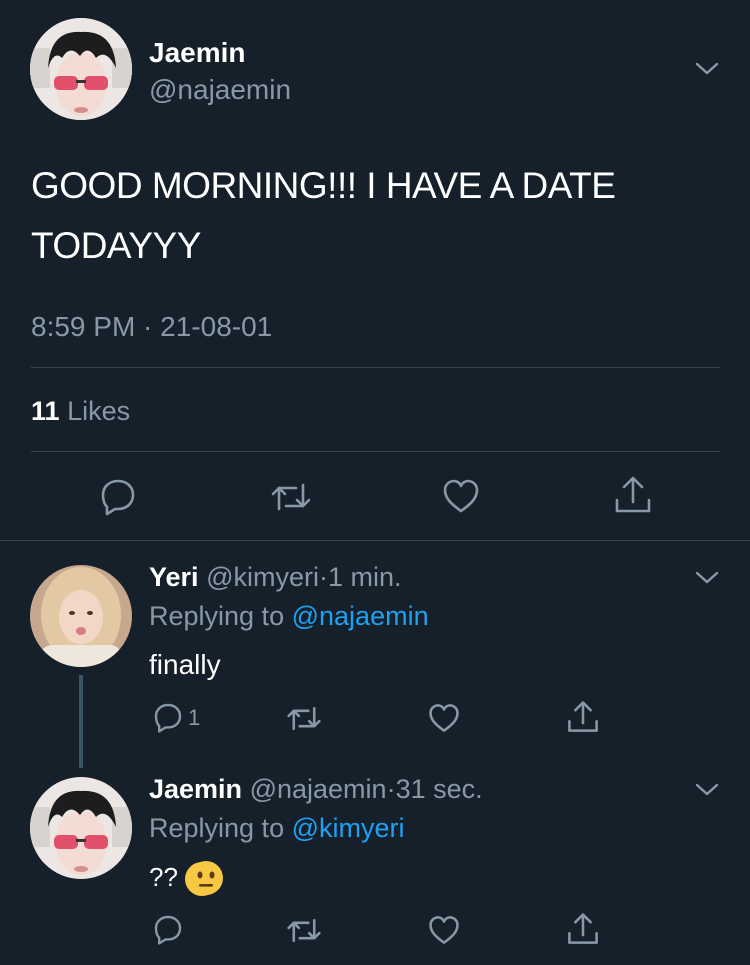 This screenshot has height=965, width=750. I want to click on reply-header: Yeri @kimyeri·1 min., so click(275, 577).